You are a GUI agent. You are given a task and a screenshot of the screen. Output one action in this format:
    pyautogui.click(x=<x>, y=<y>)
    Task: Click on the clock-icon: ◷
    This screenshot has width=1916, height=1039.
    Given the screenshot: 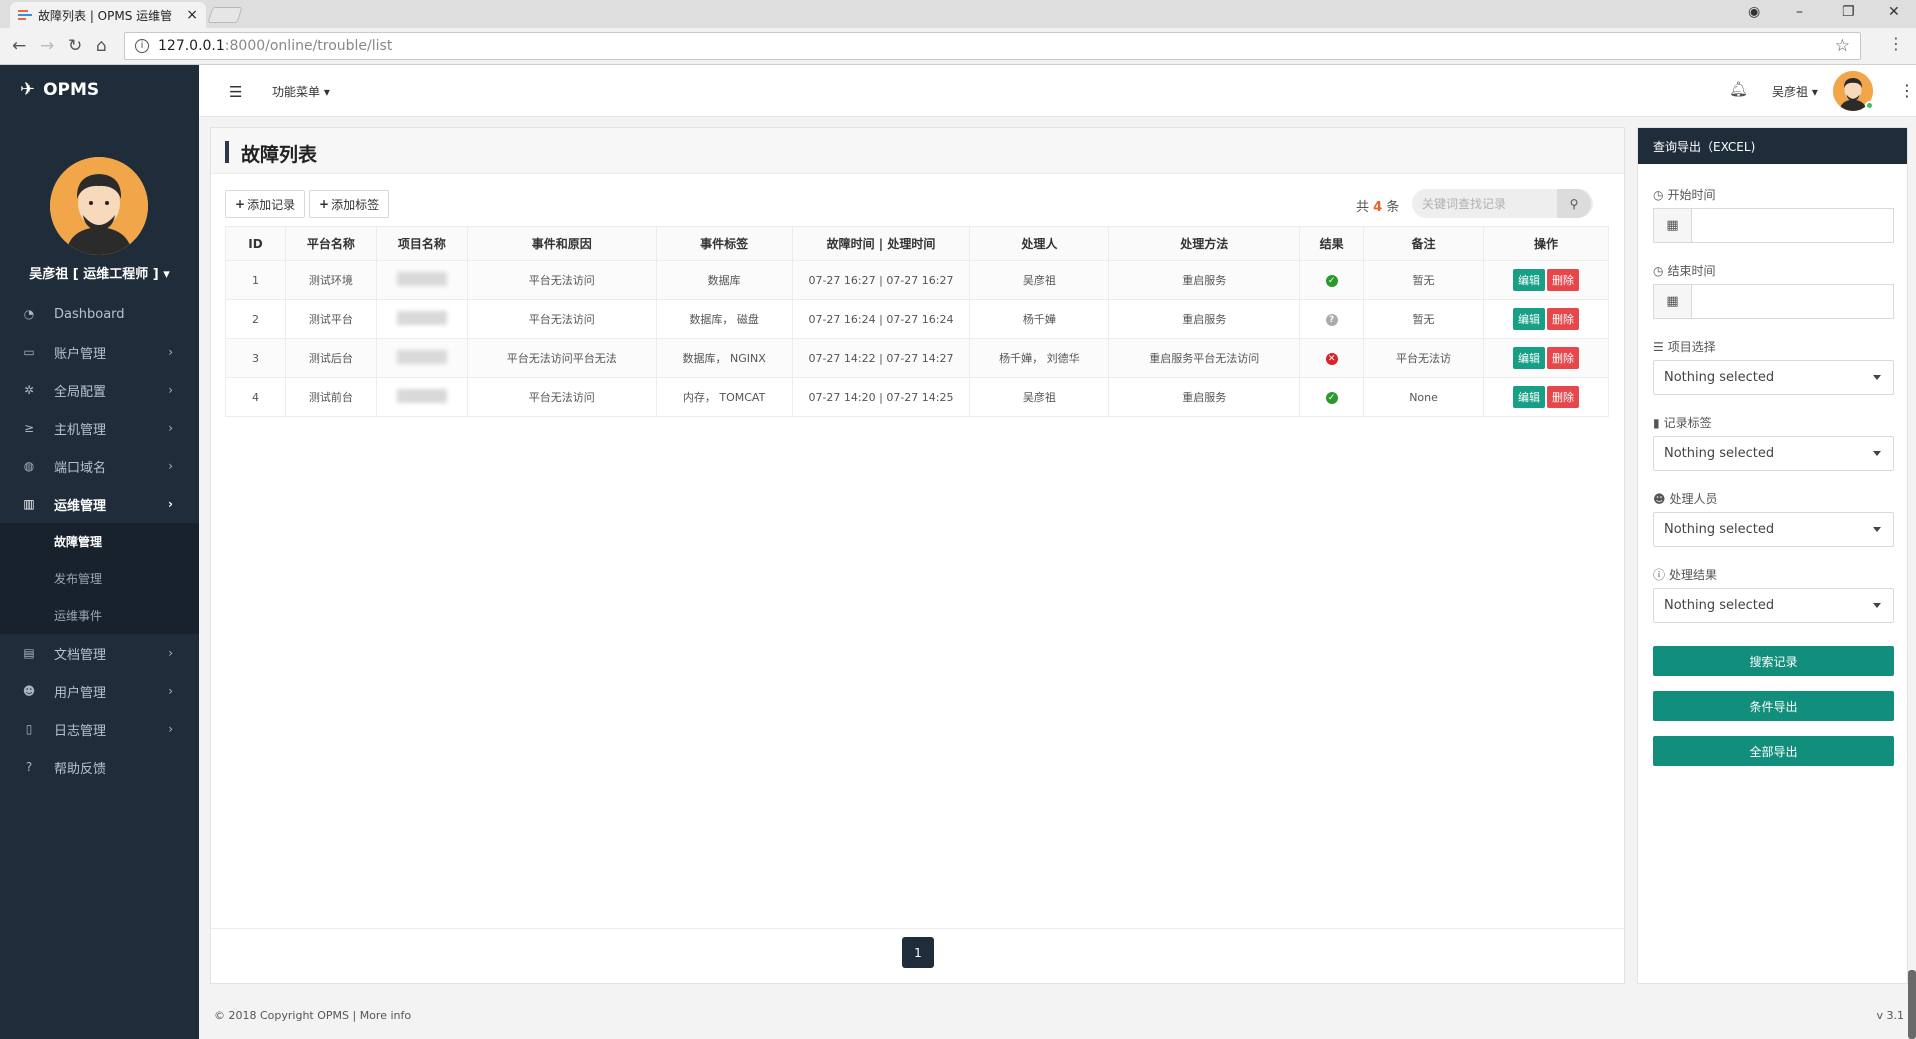 What is the action you would take?
    pyautogui.click(x=1658, y=271)
    